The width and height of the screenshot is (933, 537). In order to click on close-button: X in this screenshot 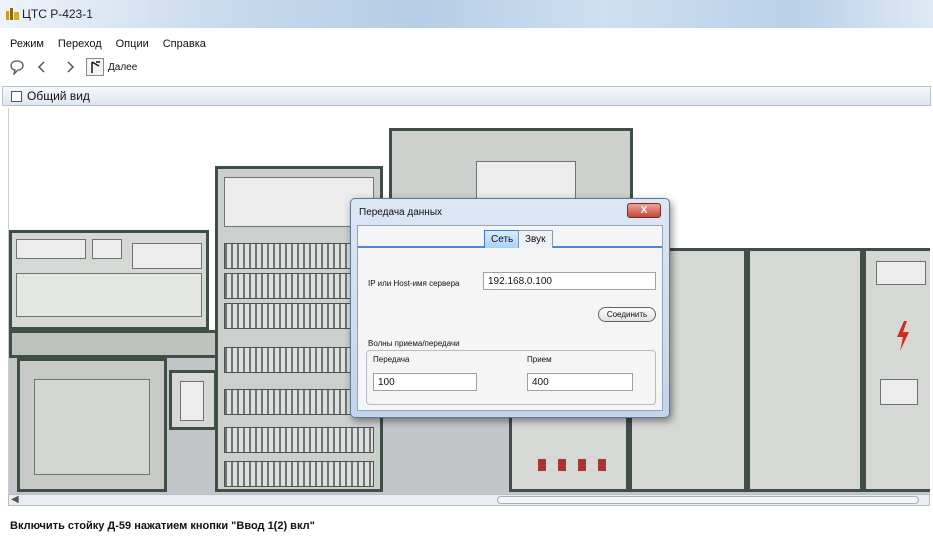, I will do `click(644, 210)`.